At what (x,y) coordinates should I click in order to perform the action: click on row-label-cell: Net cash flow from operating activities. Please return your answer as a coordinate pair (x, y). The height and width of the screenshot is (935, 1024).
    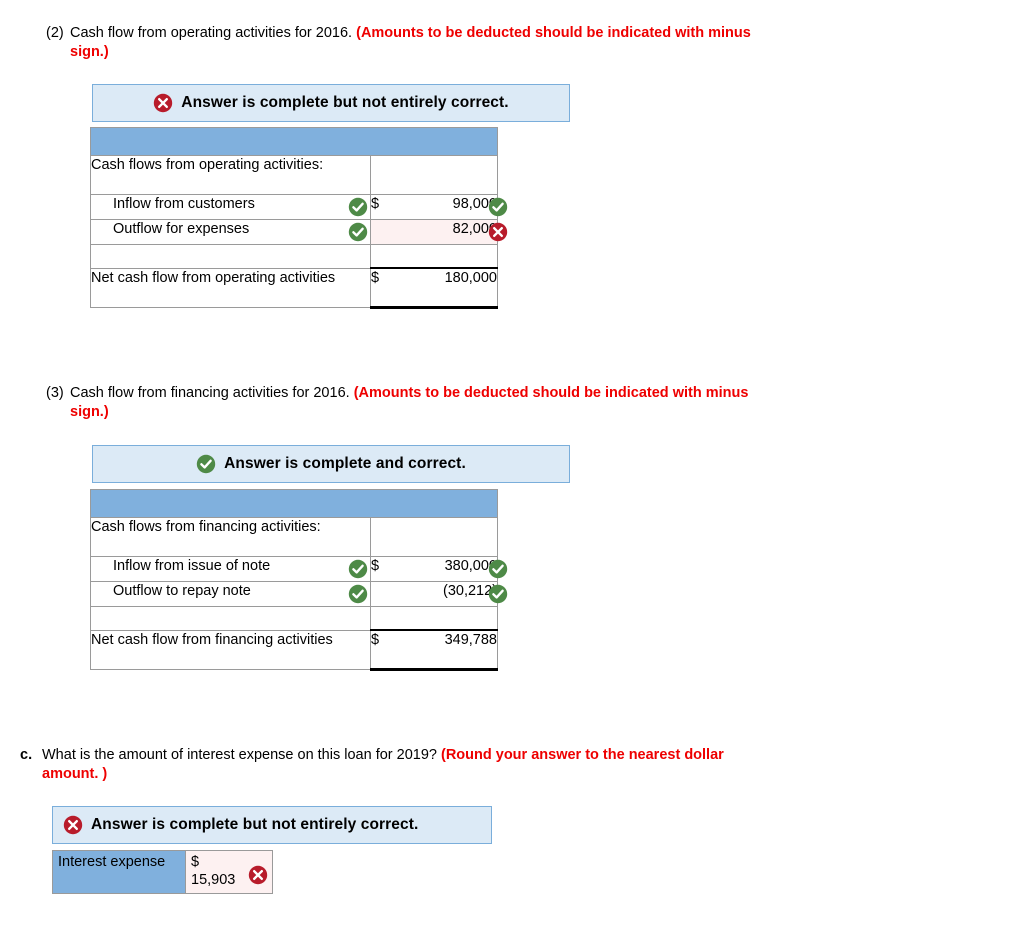
    Looking at the image, I should click on (230, 287).